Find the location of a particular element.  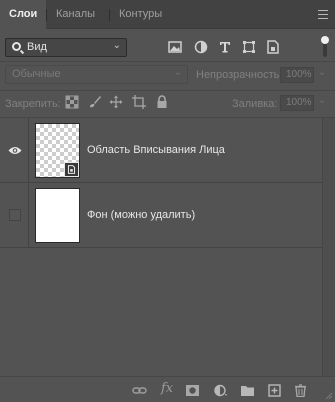

opacity-label: Непрозрачность: is located at coordinates (239, 75).